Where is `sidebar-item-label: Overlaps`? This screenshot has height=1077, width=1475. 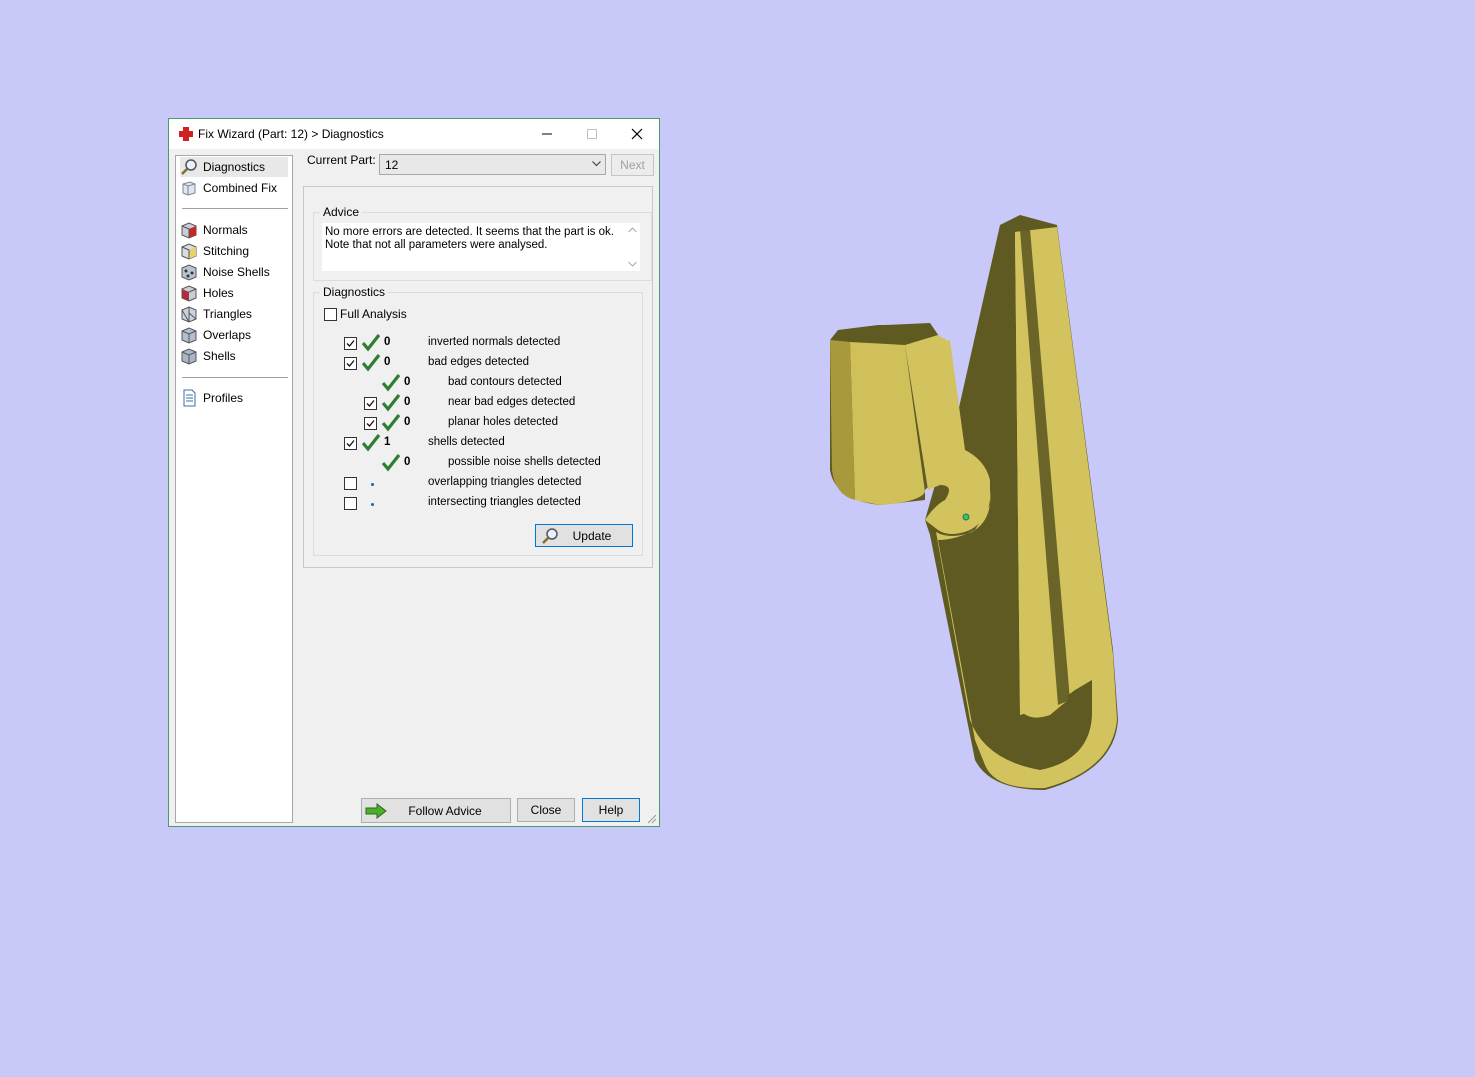
sidebar-item-label: Overlaps is located at coordinates (227, 335).